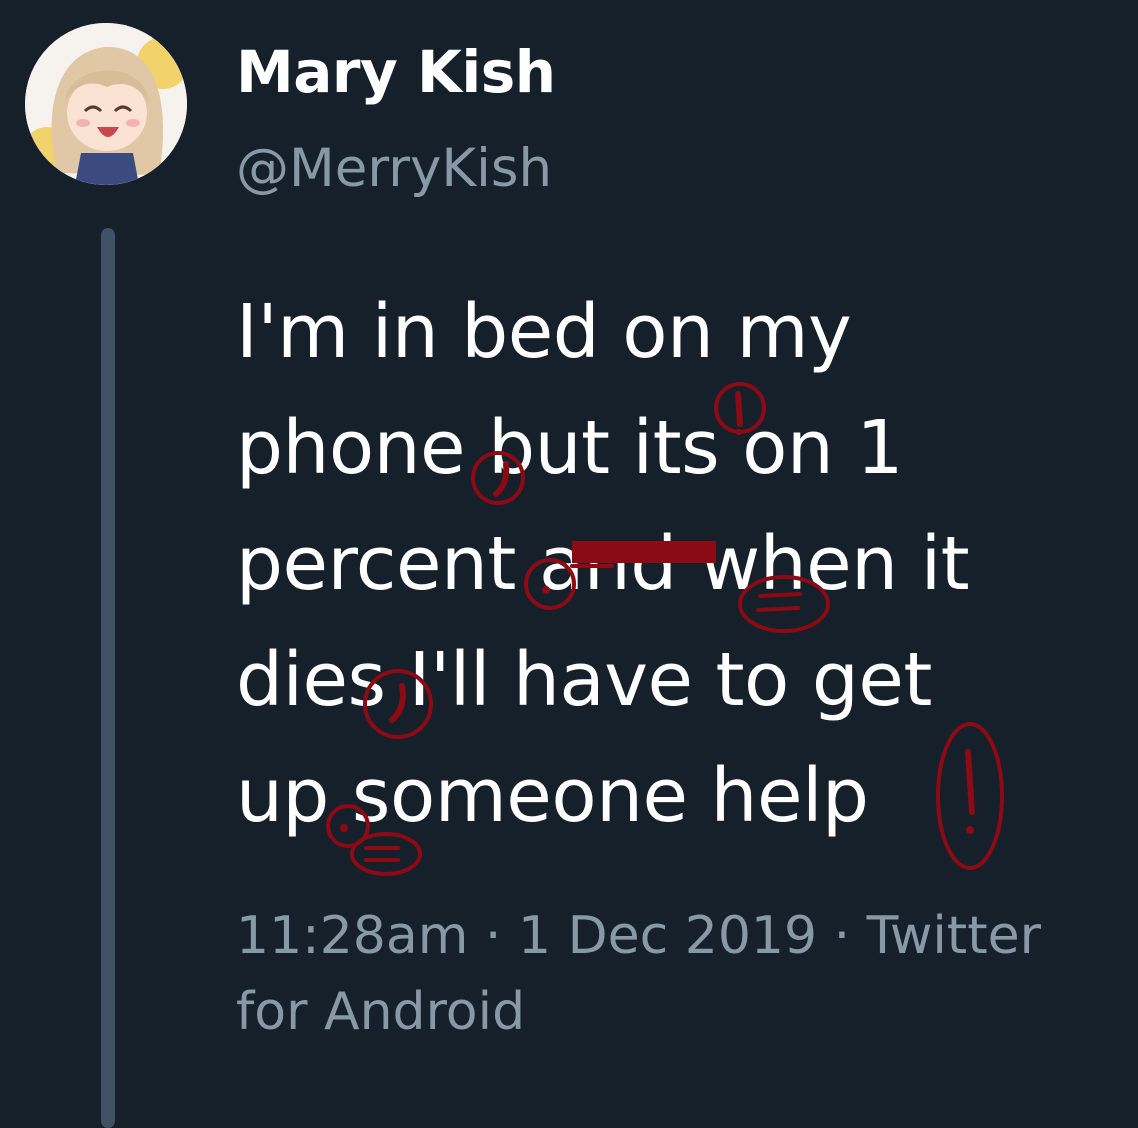 The height and width of the screenshot is (1128, 1138). What do you see at coordinates (108, 678) in the screenshot?
I see `thread-line` at bounding box center [108, 678].